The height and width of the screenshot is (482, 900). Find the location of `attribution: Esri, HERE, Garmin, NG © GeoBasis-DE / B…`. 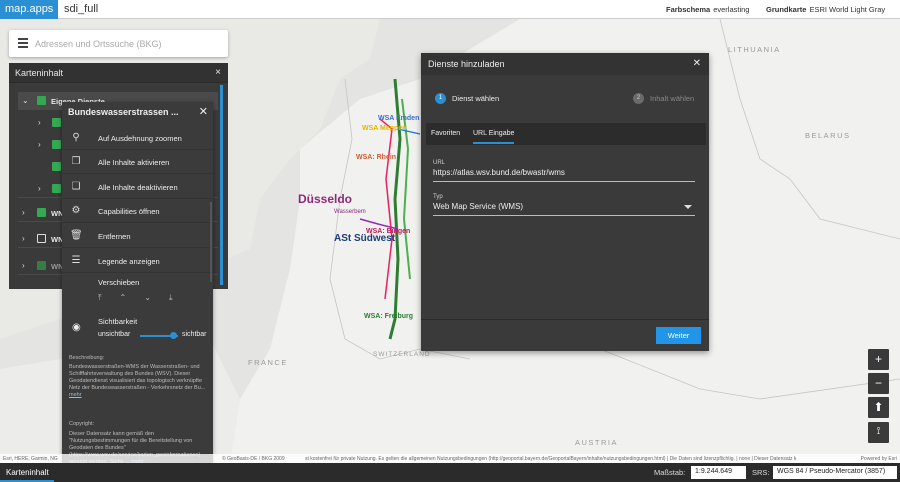

attribution: Esri, HERE, Garmin, NG © GeoBasis-DE / B… is located at coordinates (450, 458).